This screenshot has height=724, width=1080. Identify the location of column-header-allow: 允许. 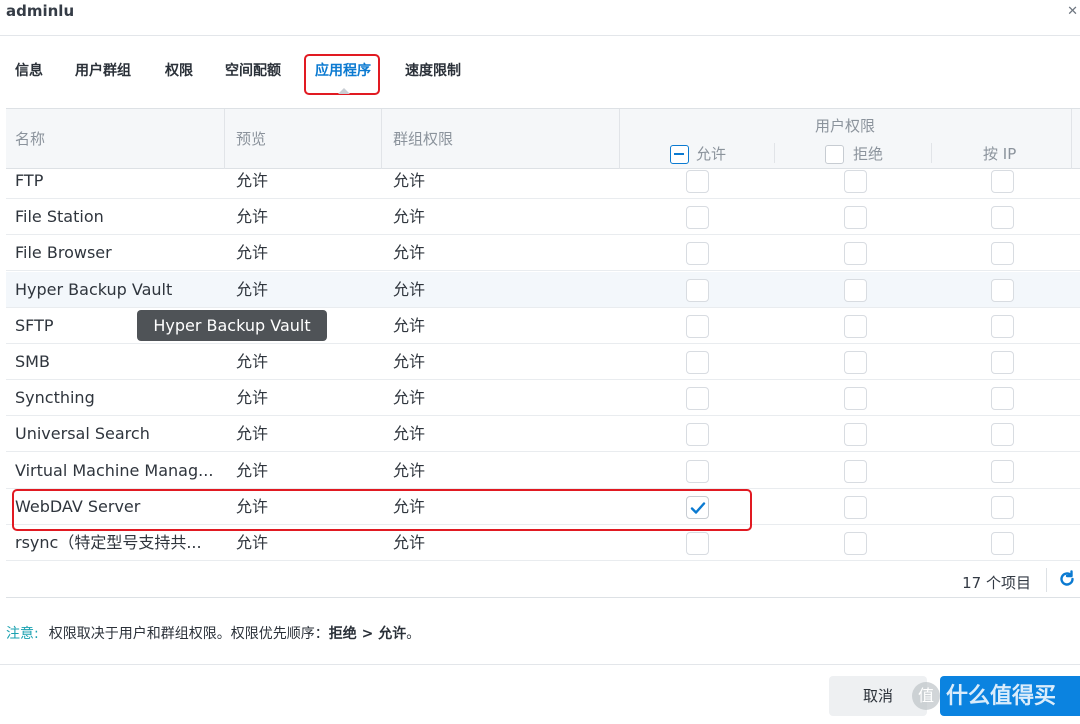
(711, 154).